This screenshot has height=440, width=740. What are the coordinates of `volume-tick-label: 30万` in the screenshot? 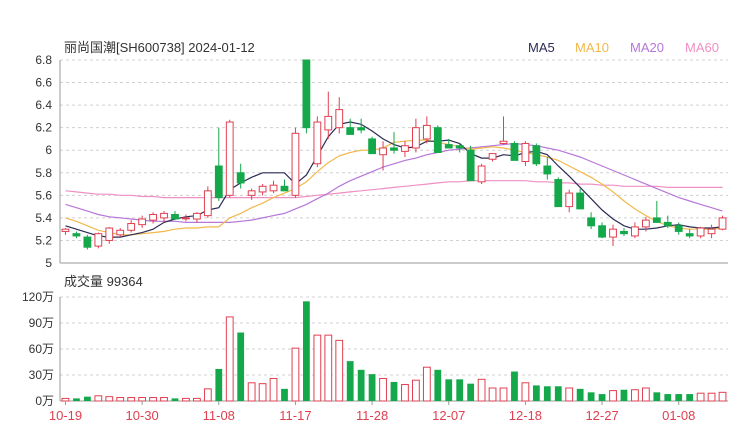 It's located at (41, 375).